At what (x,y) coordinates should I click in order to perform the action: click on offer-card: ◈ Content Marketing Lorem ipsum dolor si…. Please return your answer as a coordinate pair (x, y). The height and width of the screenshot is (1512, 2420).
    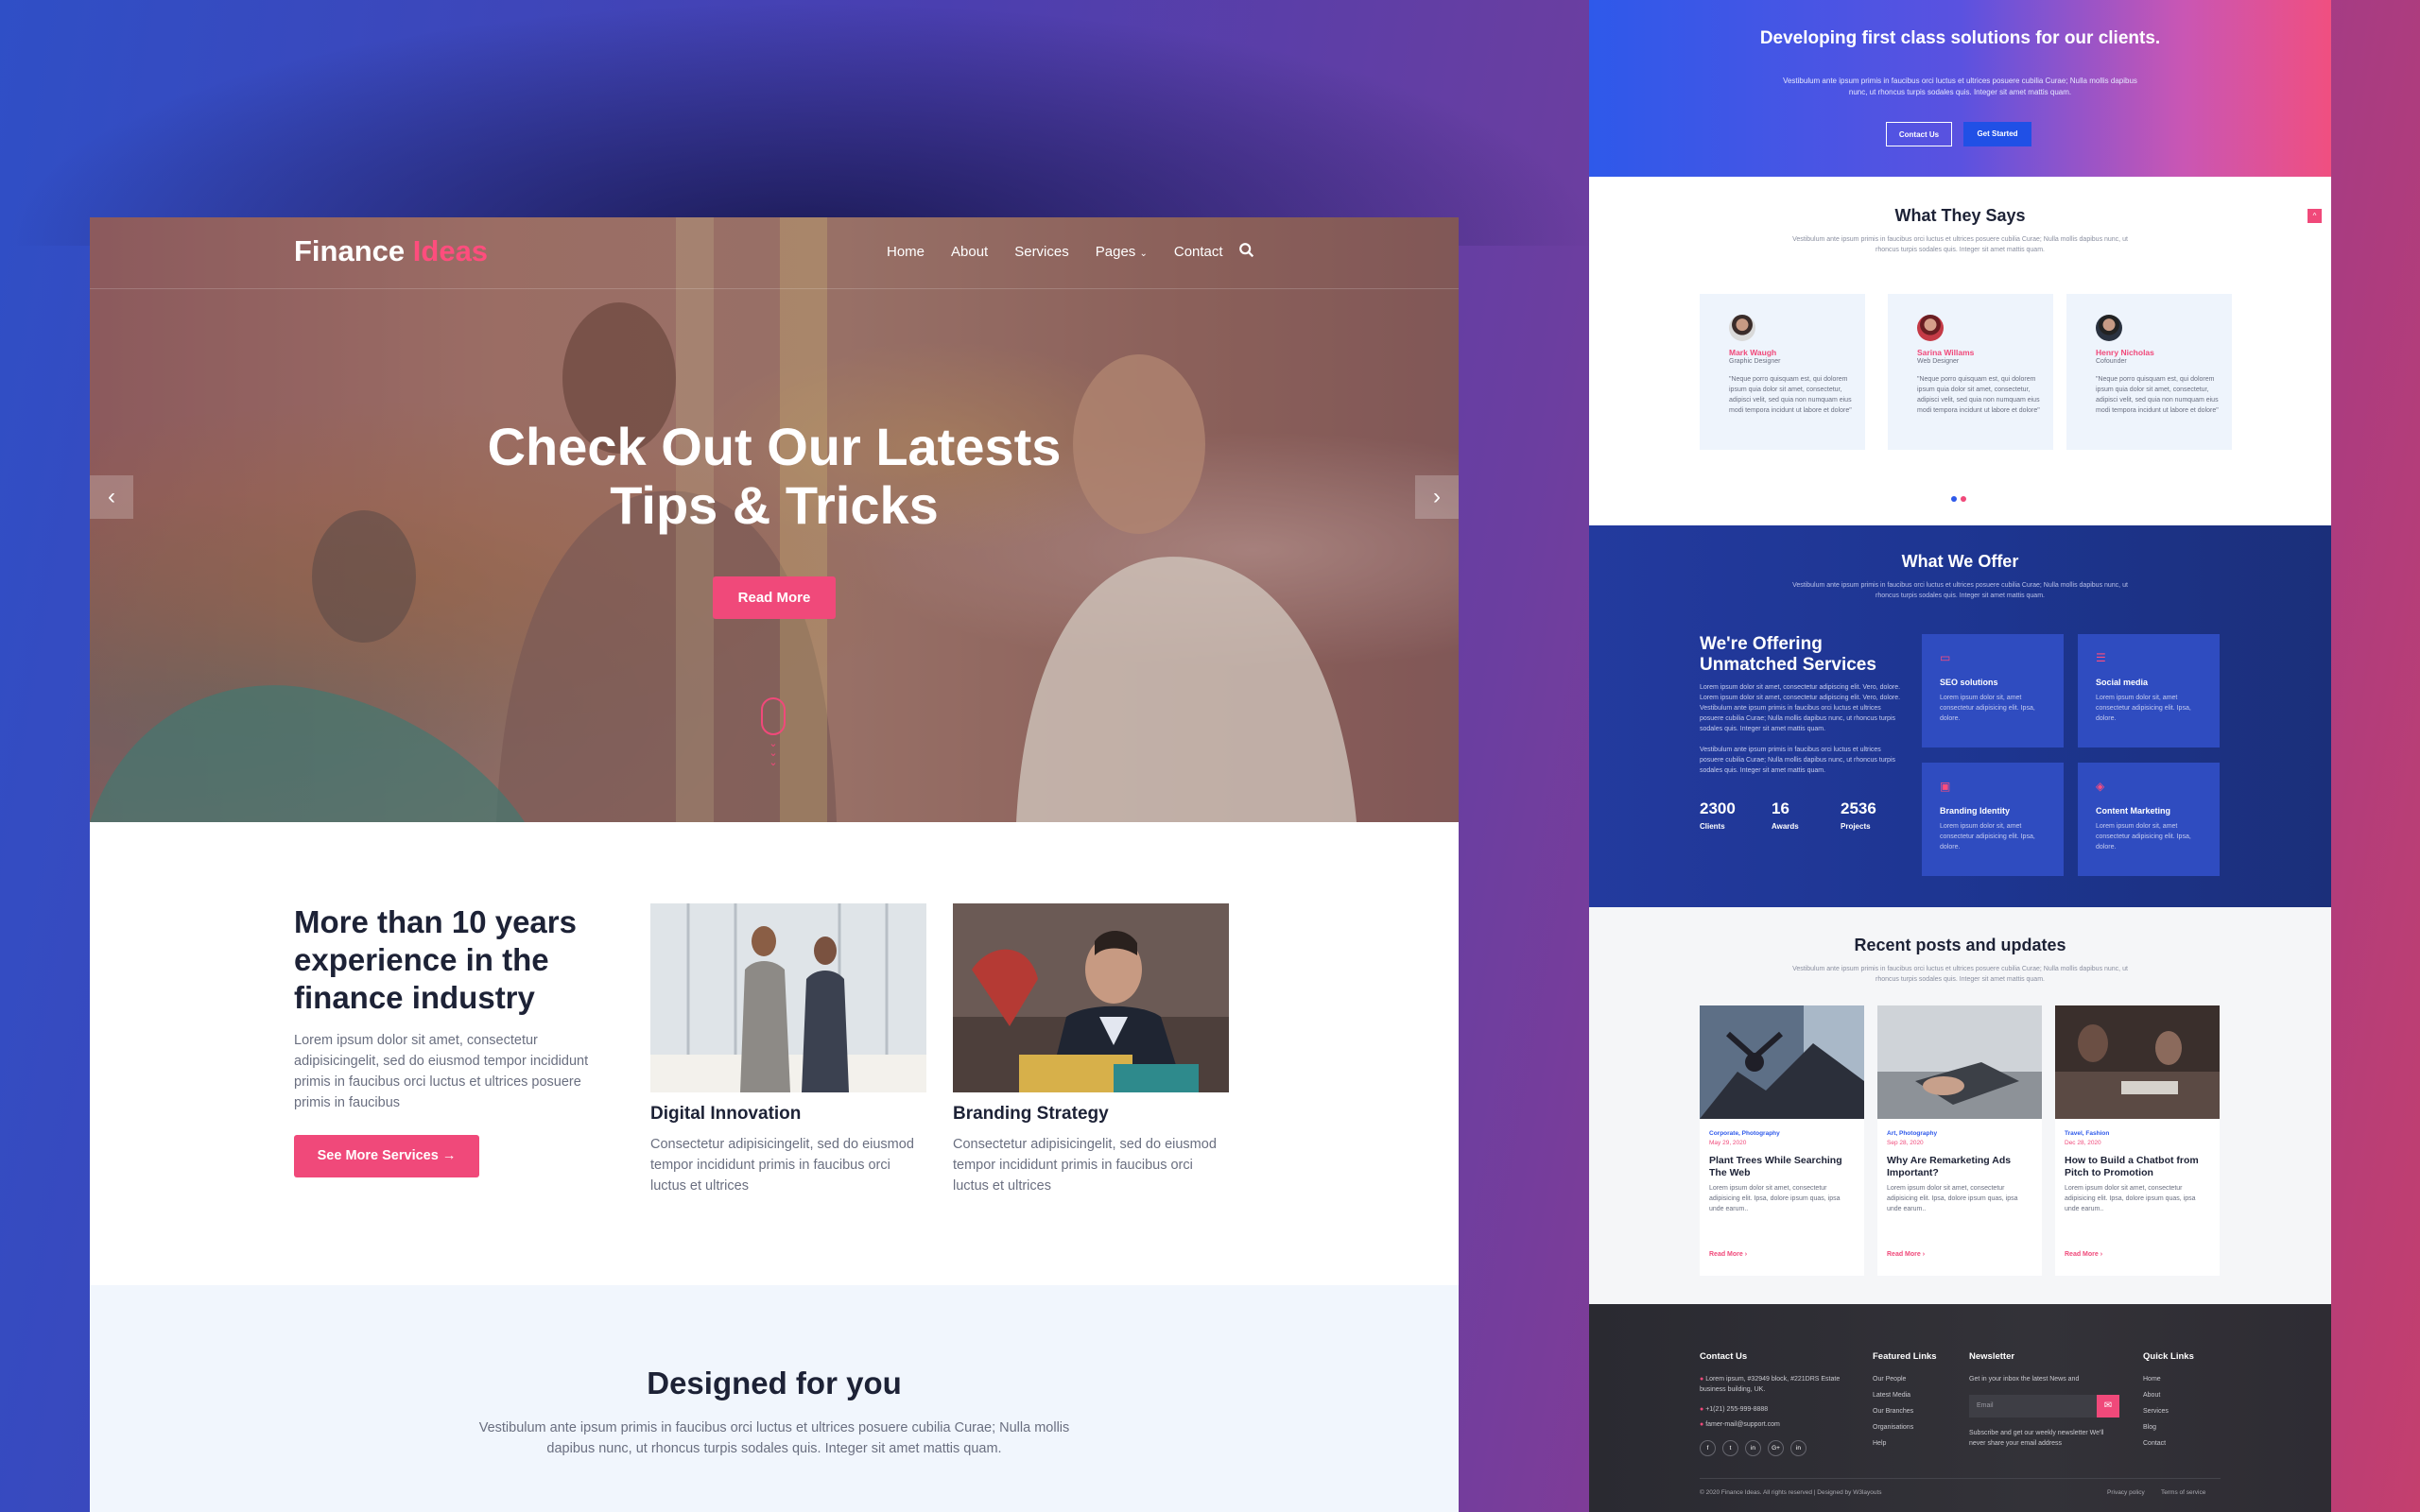
    Looking at the image, I should click on (2149, 819).